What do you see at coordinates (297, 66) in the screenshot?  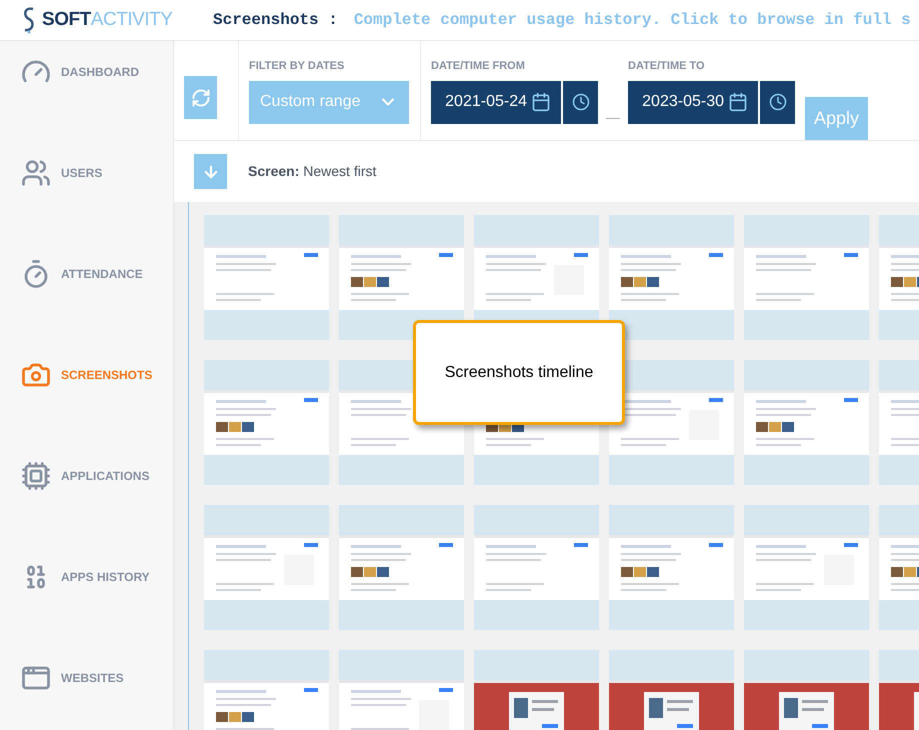 I see `field-label: FILTER BY DATES` at bounding box center [297, 66].